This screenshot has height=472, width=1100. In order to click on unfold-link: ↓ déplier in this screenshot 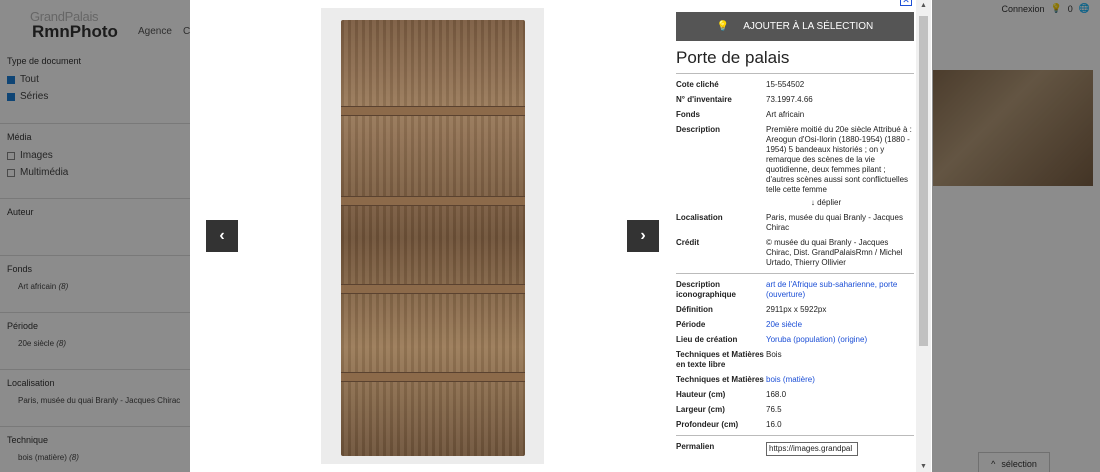, I will do `click(826, 202)`.